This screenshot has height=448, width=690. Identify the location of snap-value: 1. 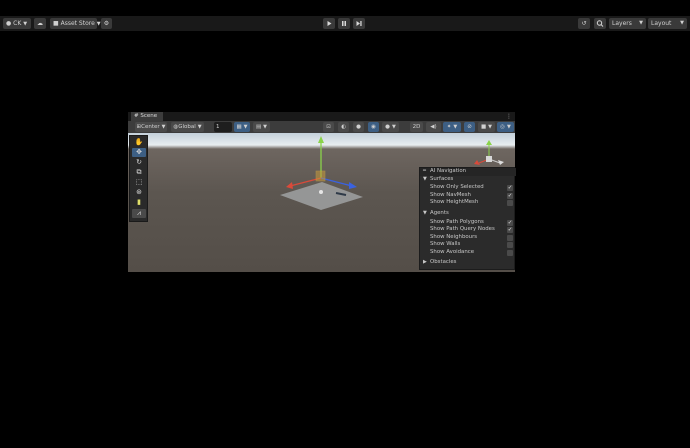
(218, 127).